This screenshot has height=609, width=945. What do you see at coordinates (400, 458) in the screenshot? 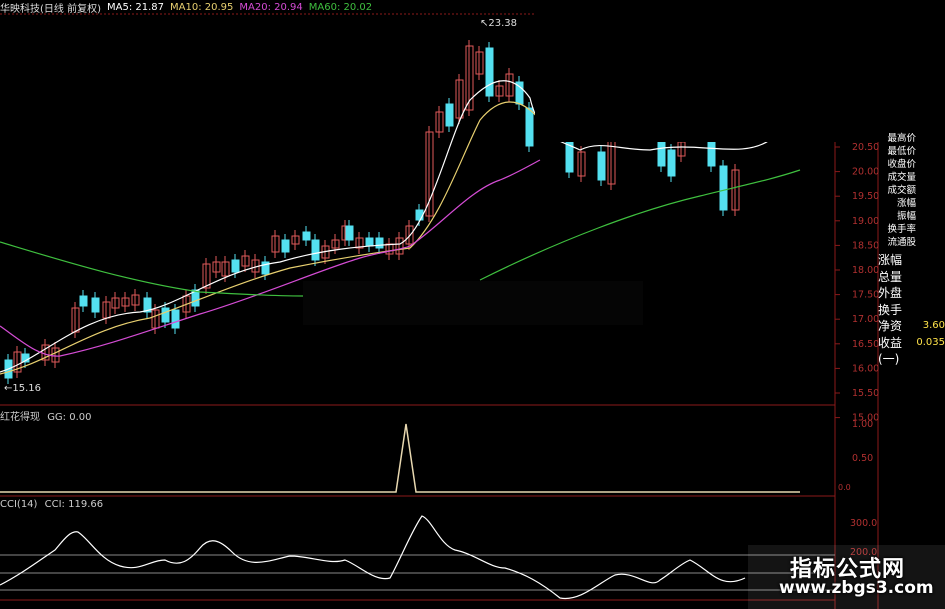
I see `gg-signal-line` at bounding box center [400, 458].